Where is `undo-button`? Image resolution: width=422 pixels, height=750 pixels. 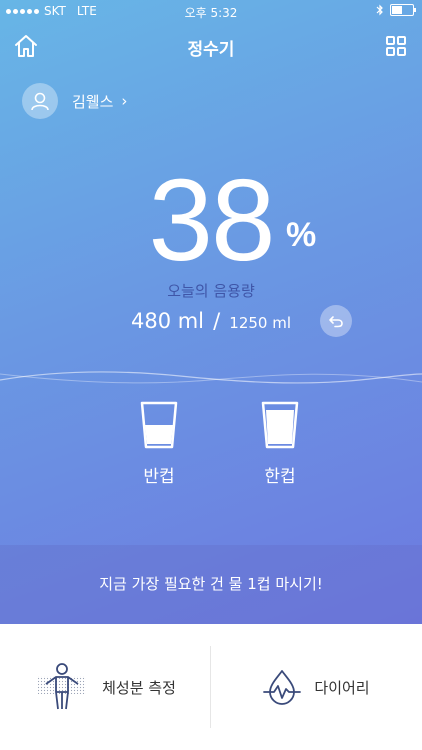
undo-button is located at coordinates (336, 321).